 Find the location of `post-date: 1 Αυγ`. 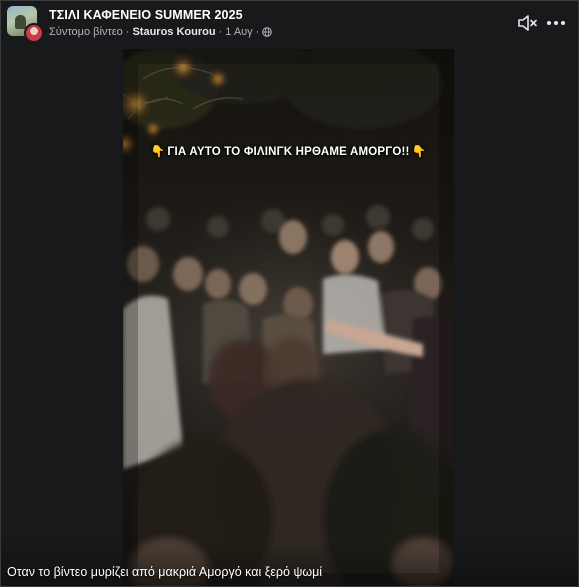

post-date: 1 Αυγ is located at coordinates (238, 32).